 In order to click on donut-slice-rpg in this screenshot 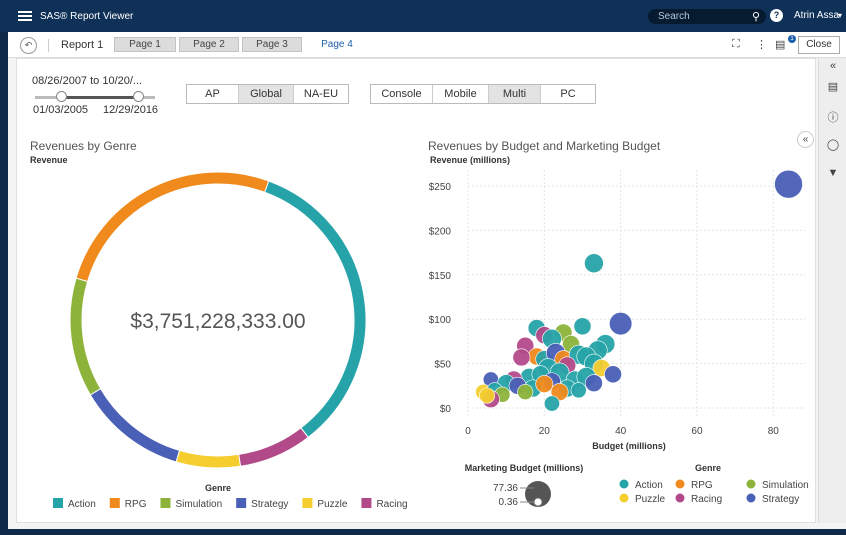, I will do `click(172, 227)`.